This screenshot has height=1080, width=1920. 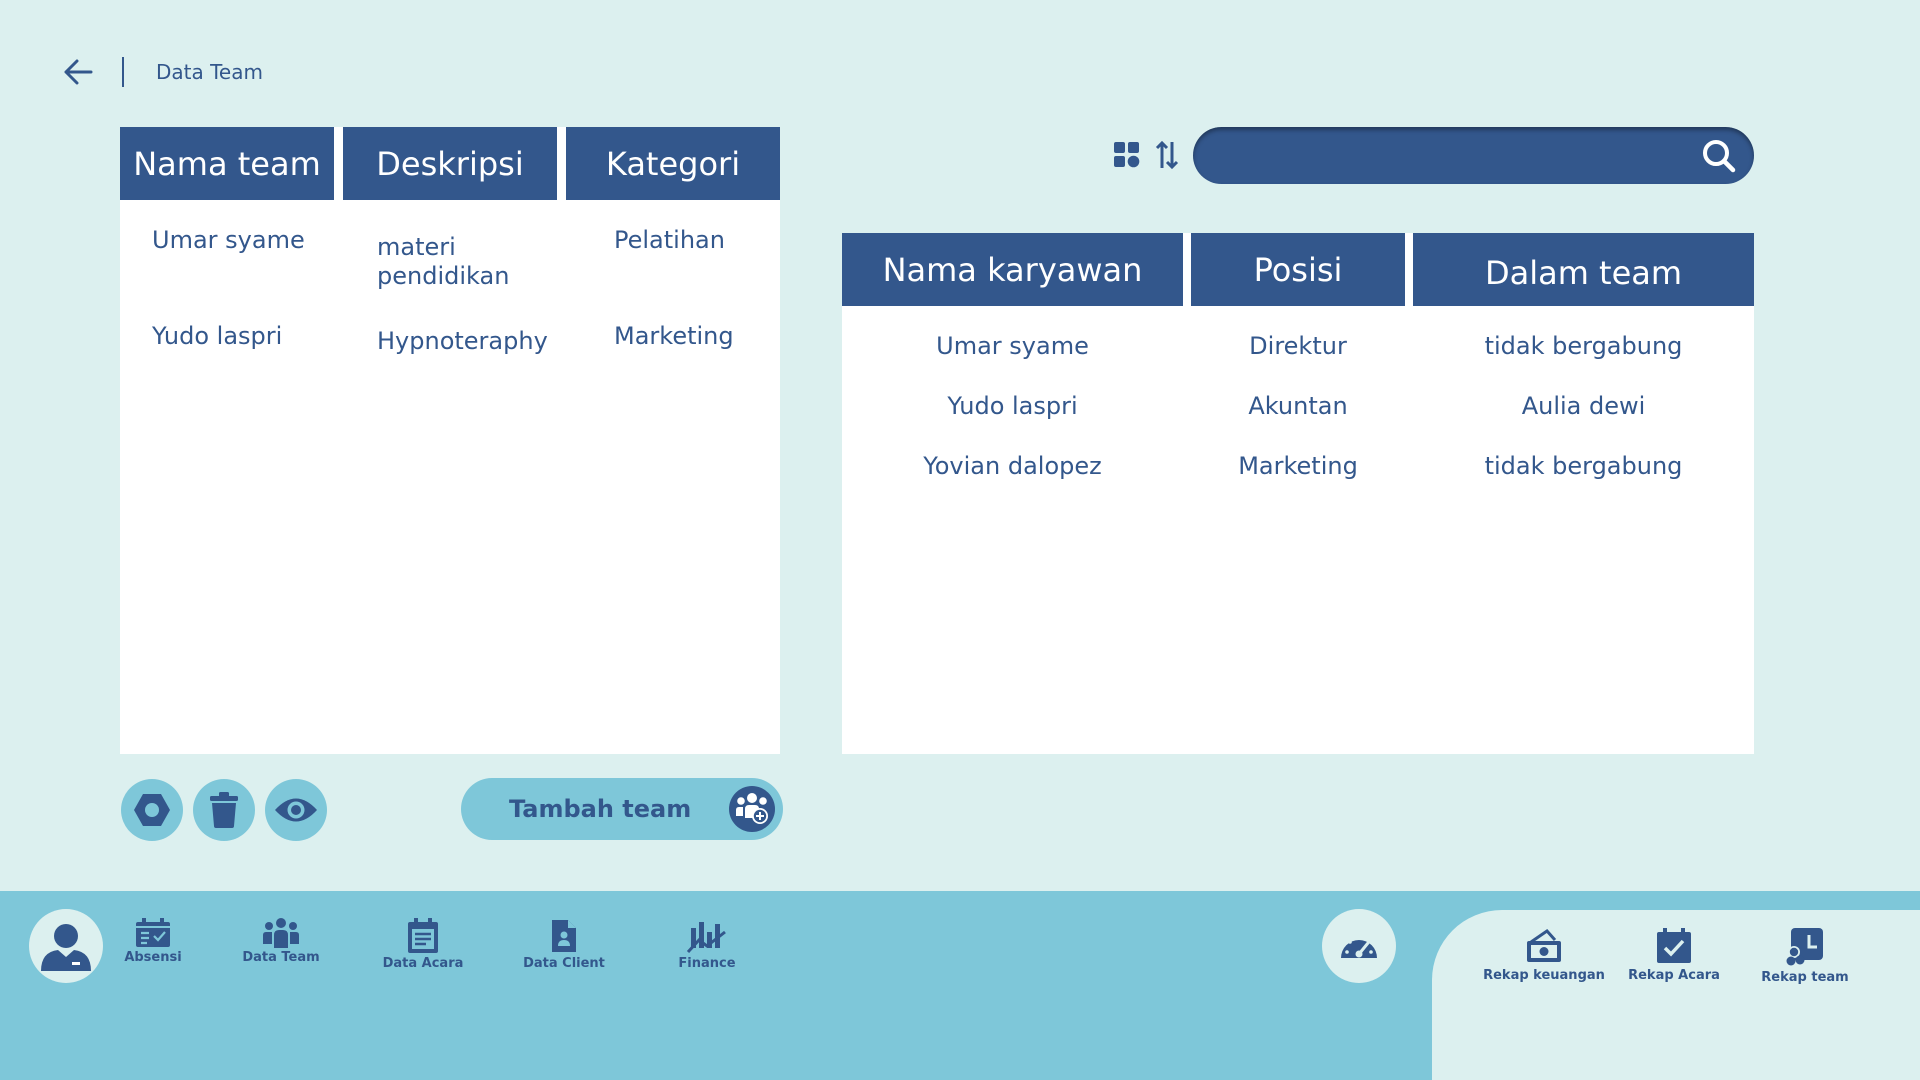 I want to click on nav-absensi: Absensi, so click(x=153, y=941).